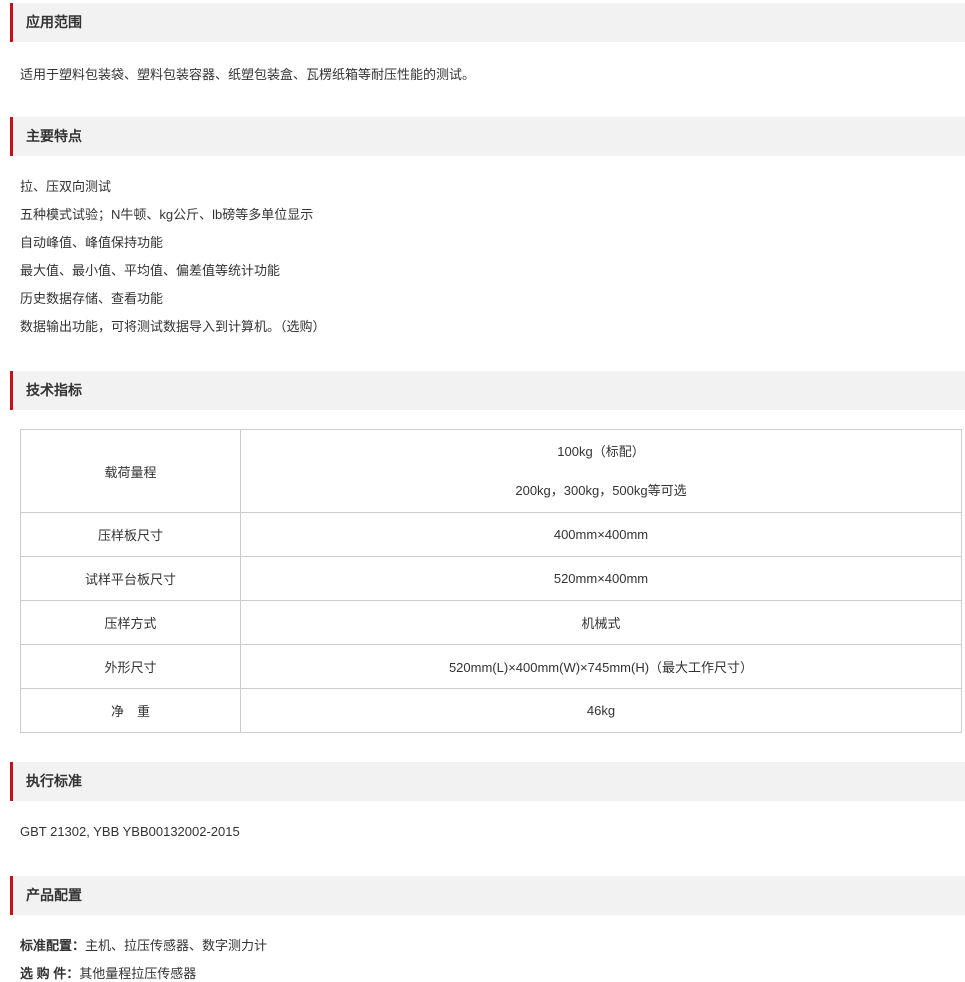 This screenshot has width=965, height=982. I want to click on section-header-features: 主要特点, so click(487, 136).